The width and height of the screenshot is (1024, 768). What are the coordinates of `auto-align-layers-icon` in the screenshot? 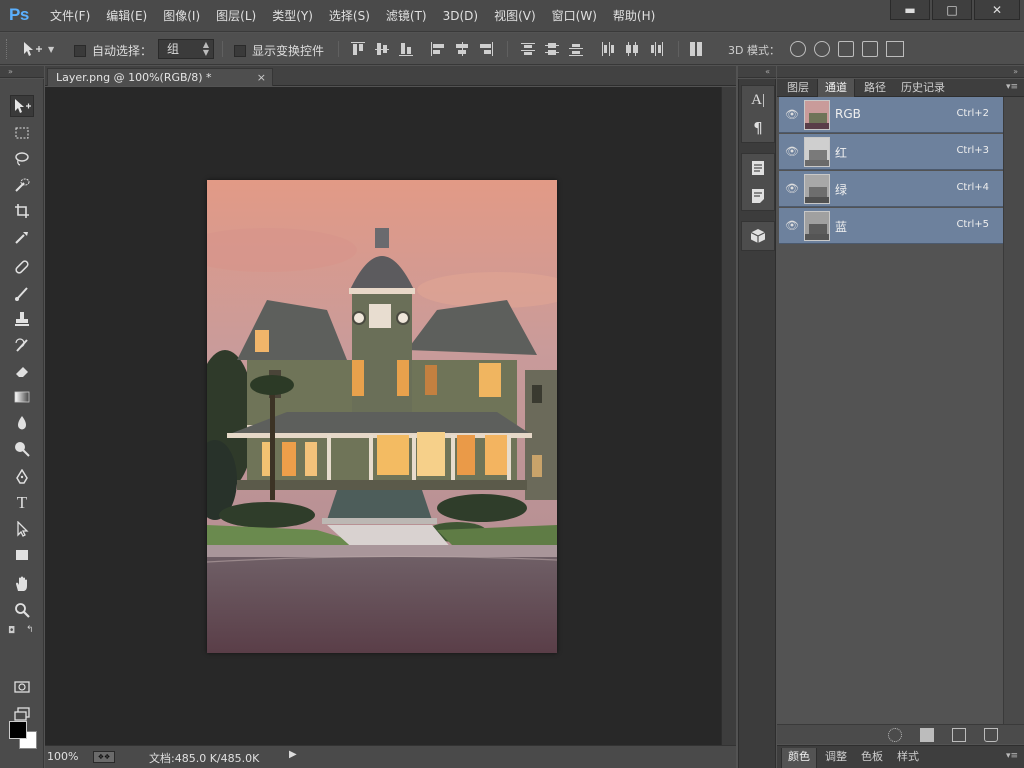 It's located at (696, 49).